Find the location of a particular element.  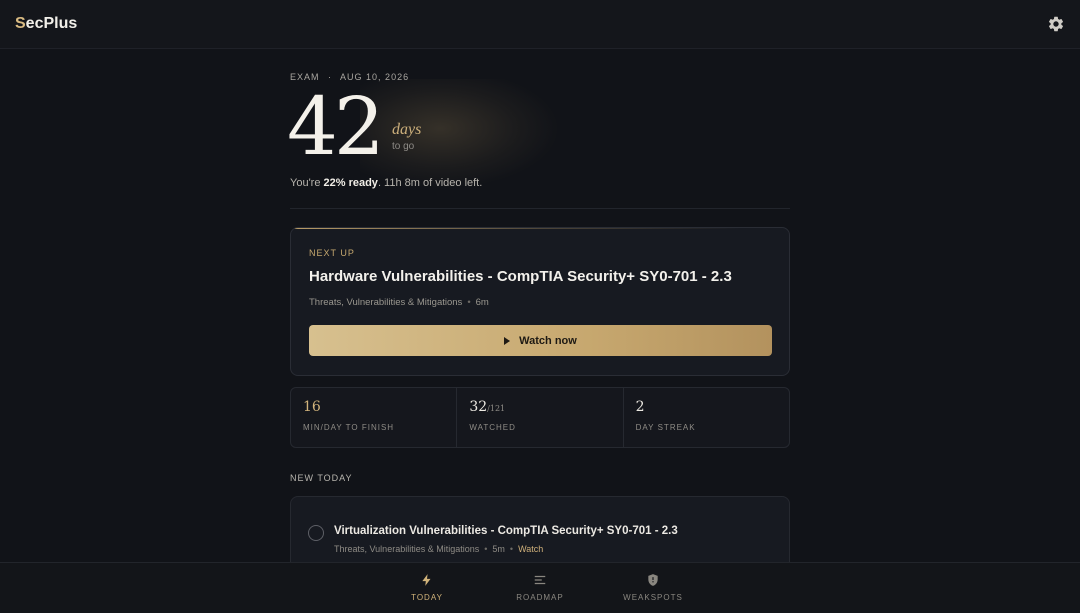

card-accent-line is located at coordinates (540, 228).